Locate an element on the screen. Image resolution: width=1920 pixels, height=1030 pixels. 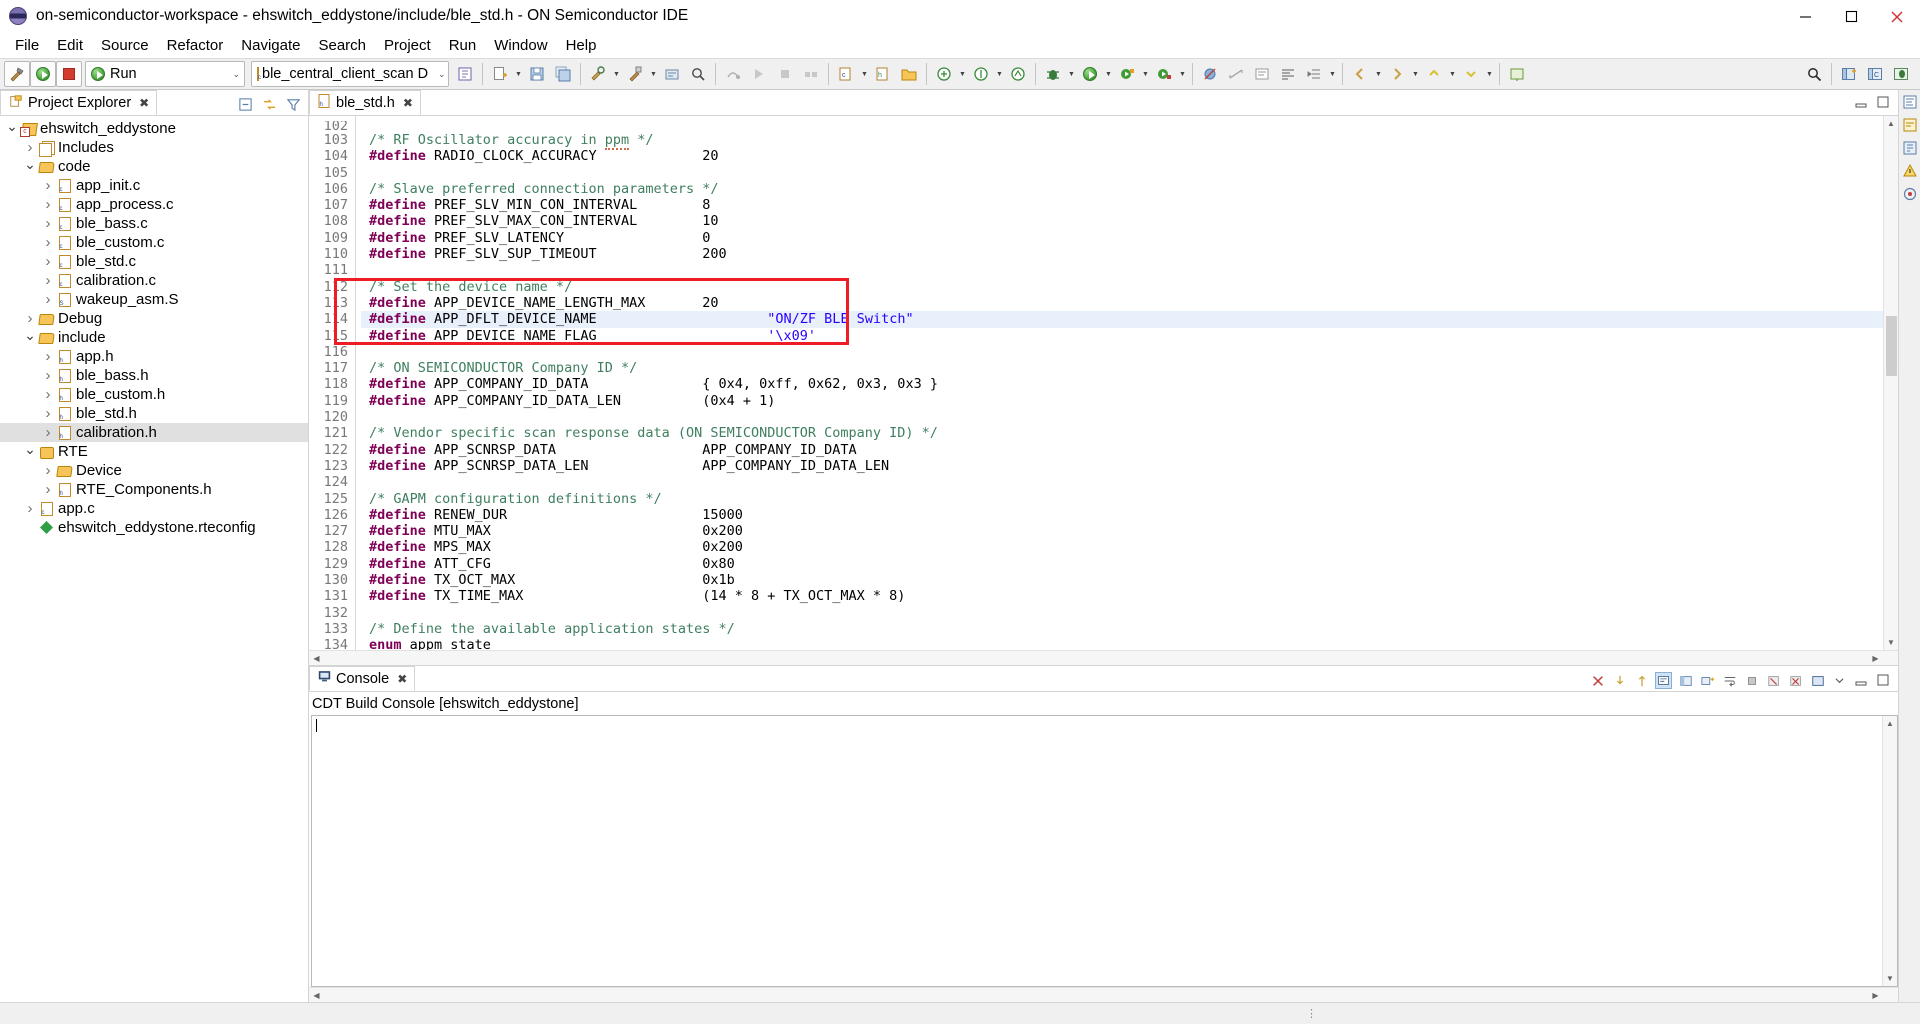
code-line: enum appm_state⊖ is located at coordinates (1122, 643).